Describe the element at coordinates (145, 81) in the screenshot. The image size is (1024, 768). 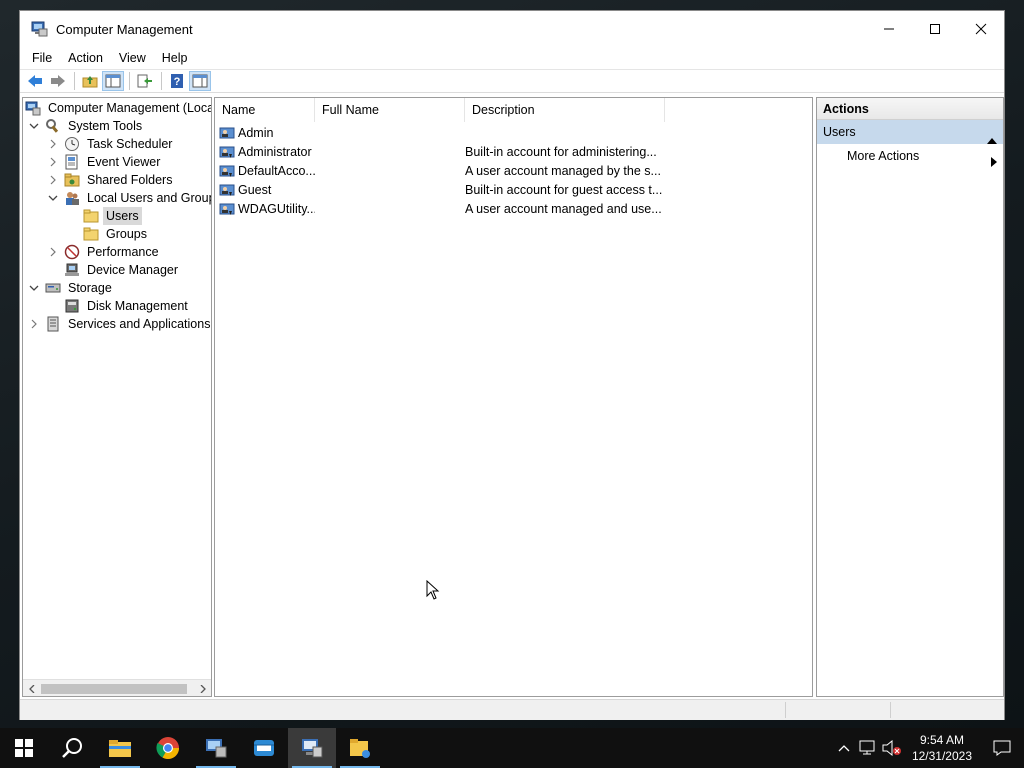
I see `export-list-button` at that location.